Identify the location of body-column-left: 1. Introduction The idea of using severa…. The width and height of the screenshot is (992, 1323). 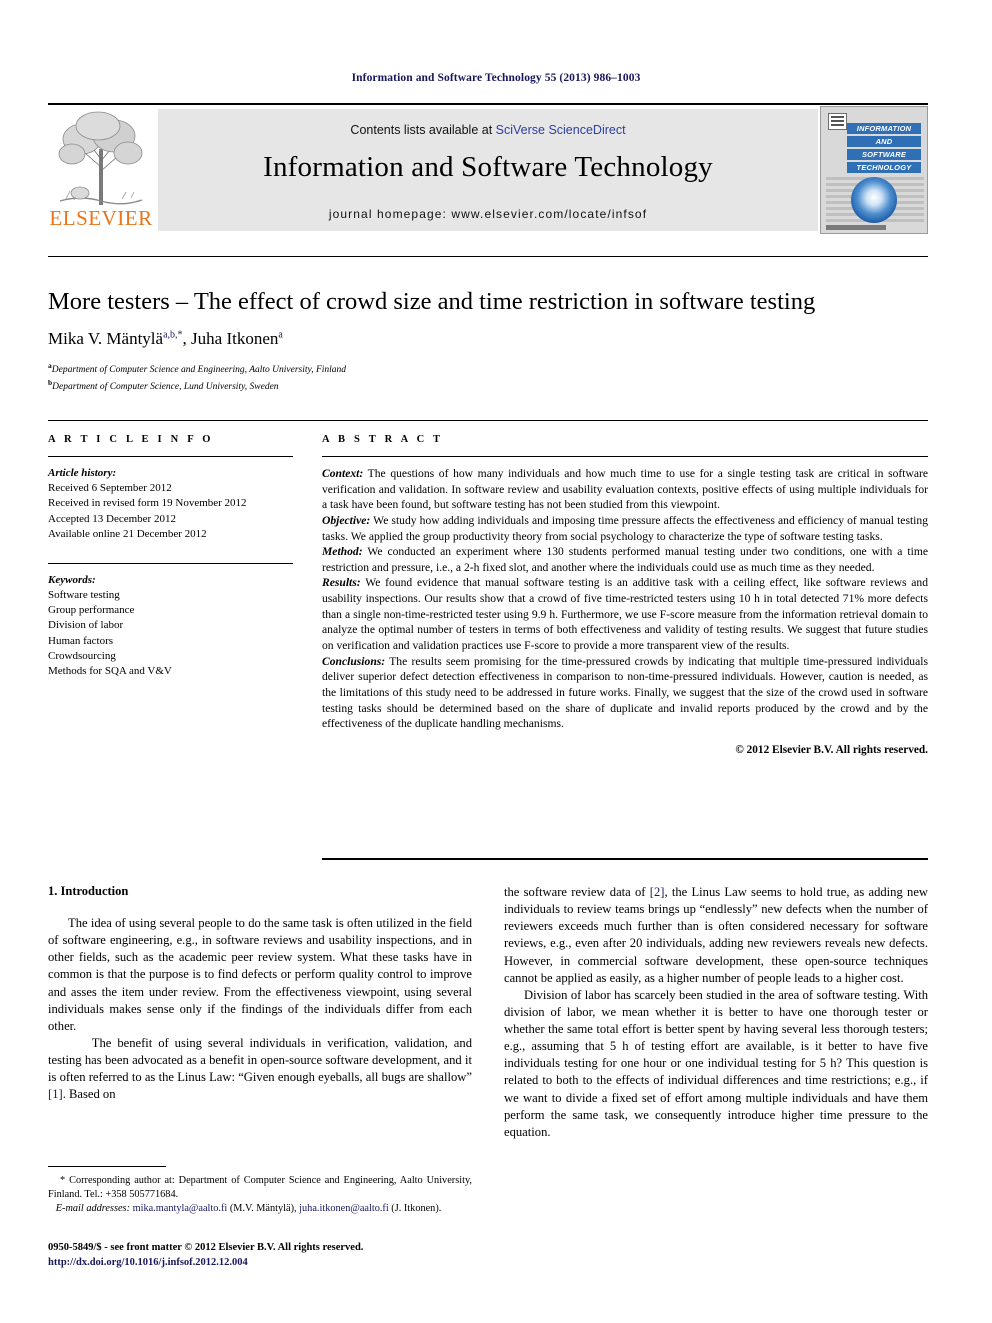
(260, 993).